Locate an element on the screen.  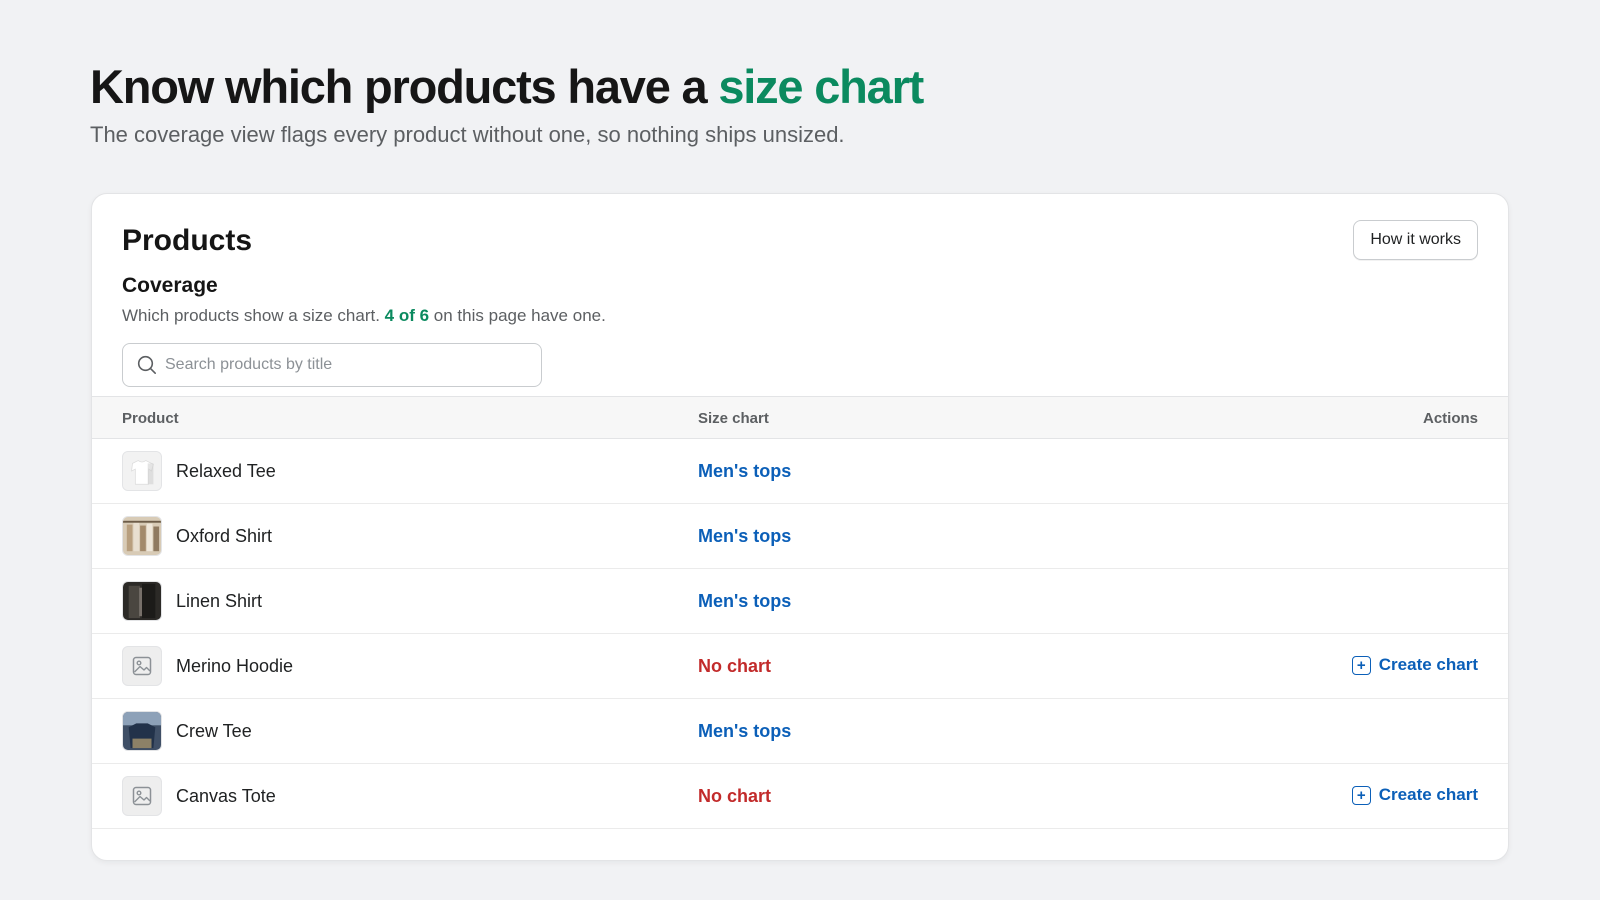
coverage-desc-after: on this page have one. is located at coordinates (517, 315).